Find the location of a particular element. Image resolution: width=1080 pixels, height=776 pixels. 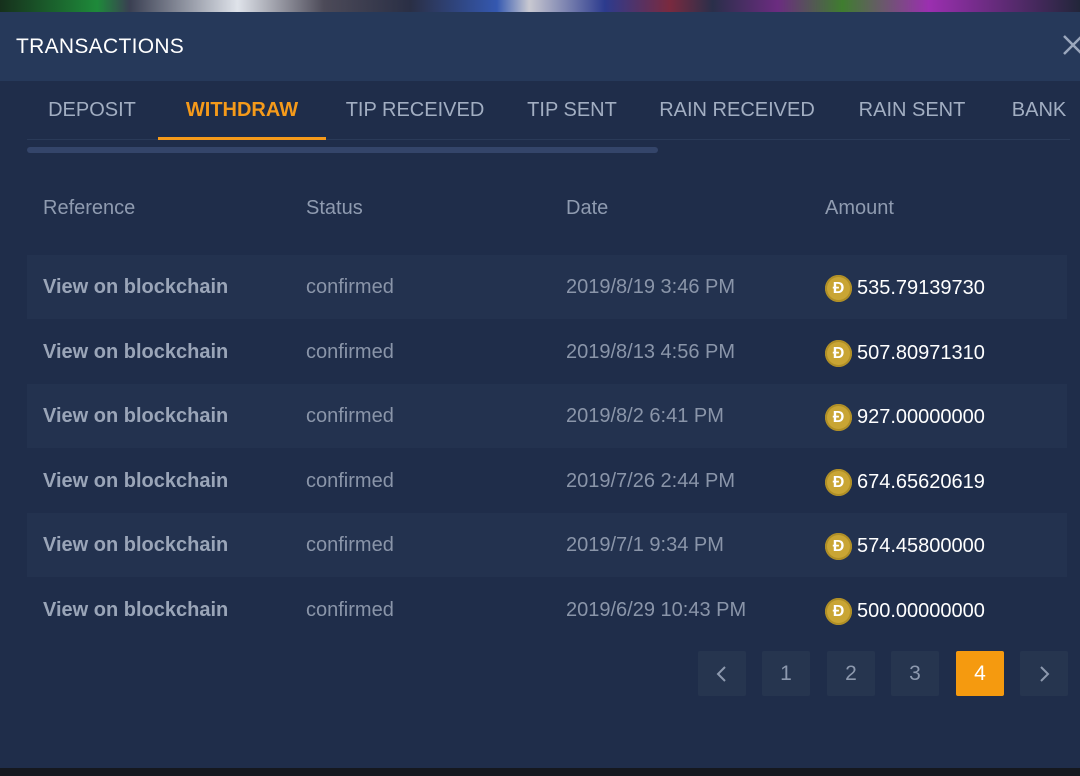

table-header: Reference Status Date Amount is located at coordinates (547, 211).